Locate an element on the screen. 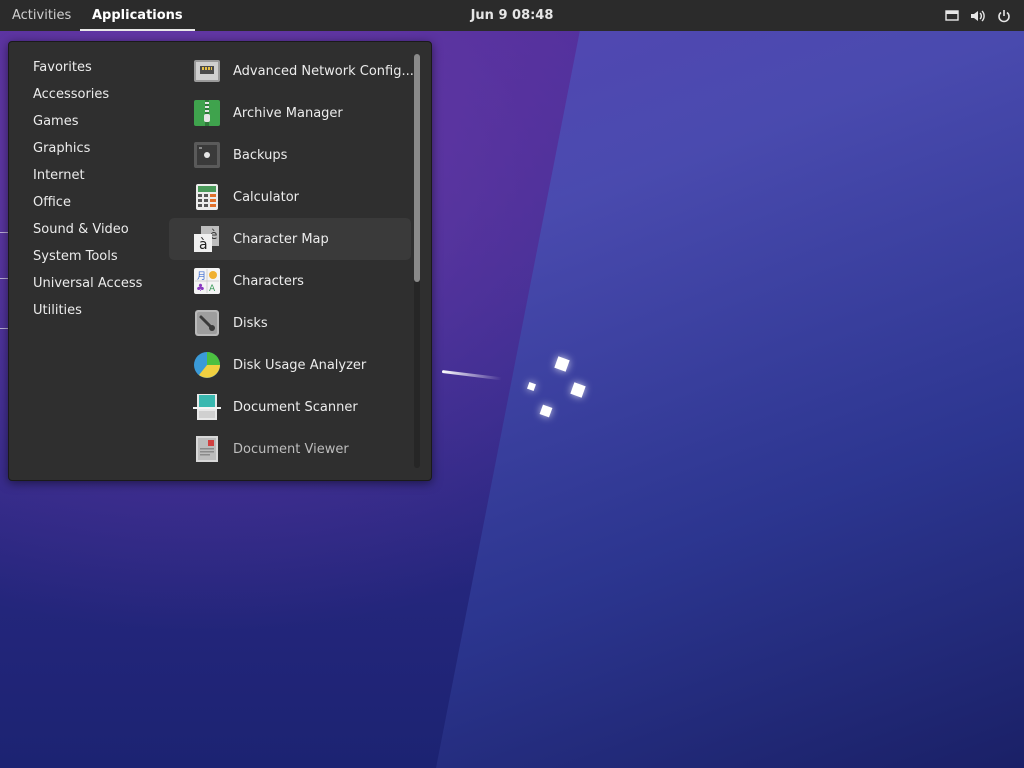 The width and height of the screenshot is (1024, 768). app-label: Calculator is located at coordinates (266, 197).